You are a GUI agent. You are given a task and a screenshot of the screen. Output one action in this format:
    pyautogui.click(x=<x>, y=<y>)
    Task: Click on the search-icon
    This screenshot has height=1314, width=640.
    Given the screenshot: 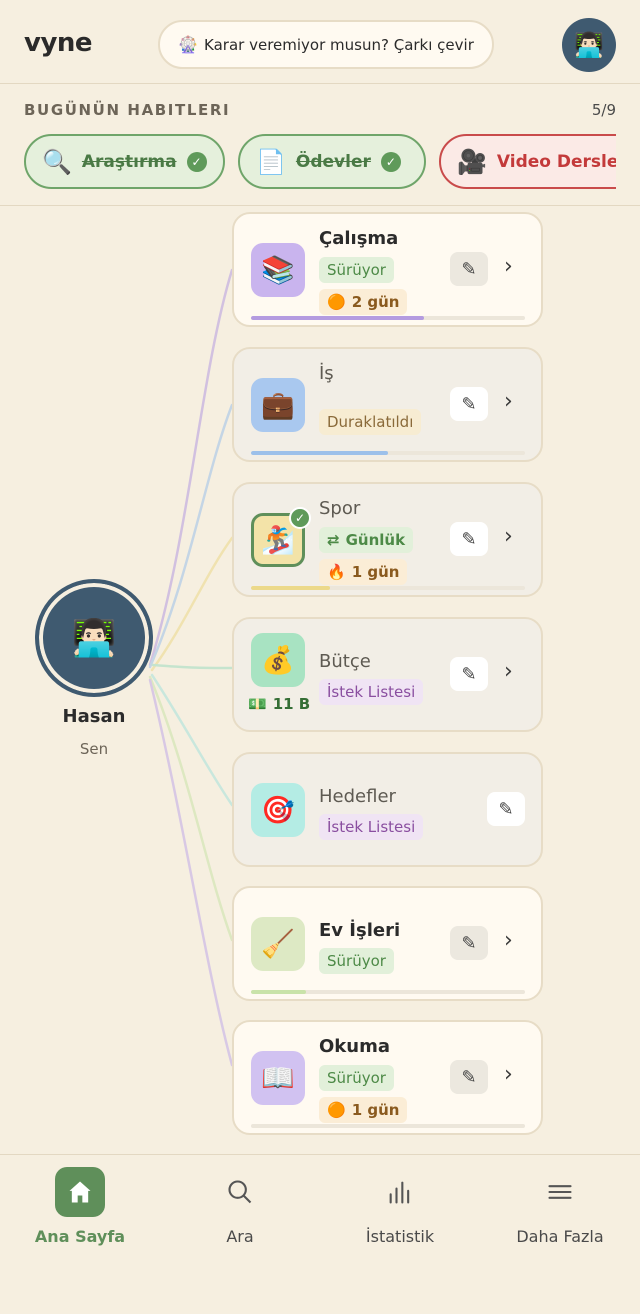 What is the action you would take?
    pyautogui.click(x=240, y=1192)
    